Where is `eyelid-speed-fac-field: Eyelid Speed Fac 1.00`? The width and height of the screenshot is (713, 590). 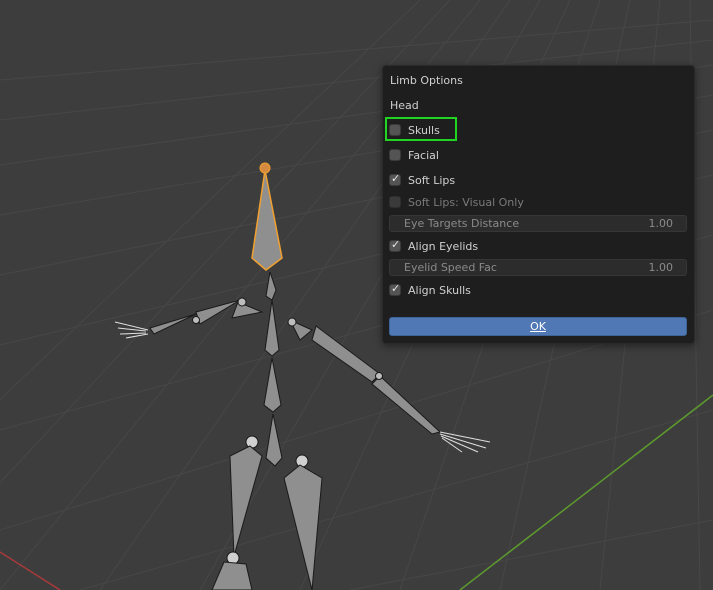
eyelid-speed-fac-field: Eyelid Speed Fac 1.00 is located at coordinates (538, 267).